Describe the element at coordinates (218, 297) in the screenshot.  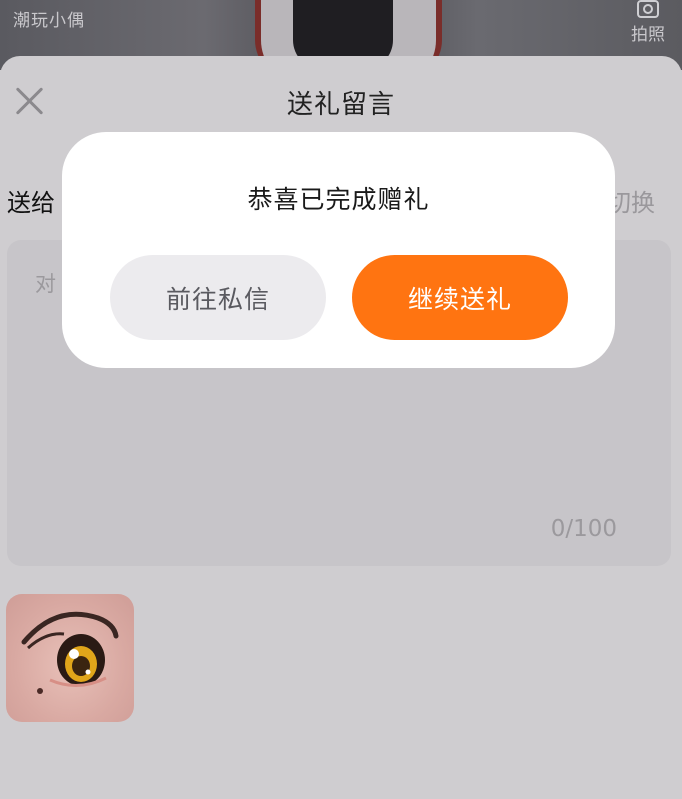
I see `go-to-messages-button: 前往私信` at that location.